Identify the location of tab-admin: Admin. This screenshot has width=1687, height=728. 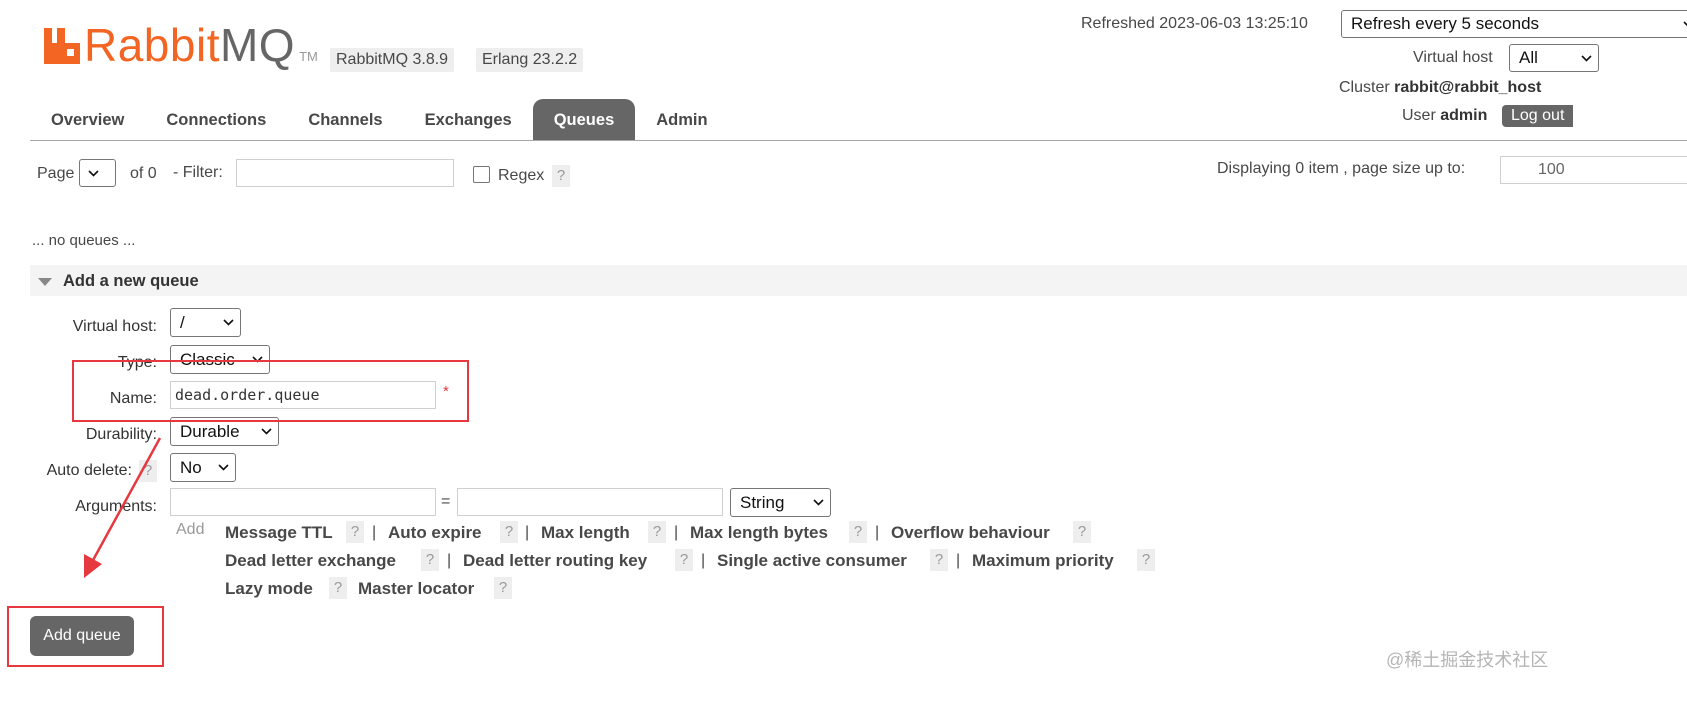
(681, 119).